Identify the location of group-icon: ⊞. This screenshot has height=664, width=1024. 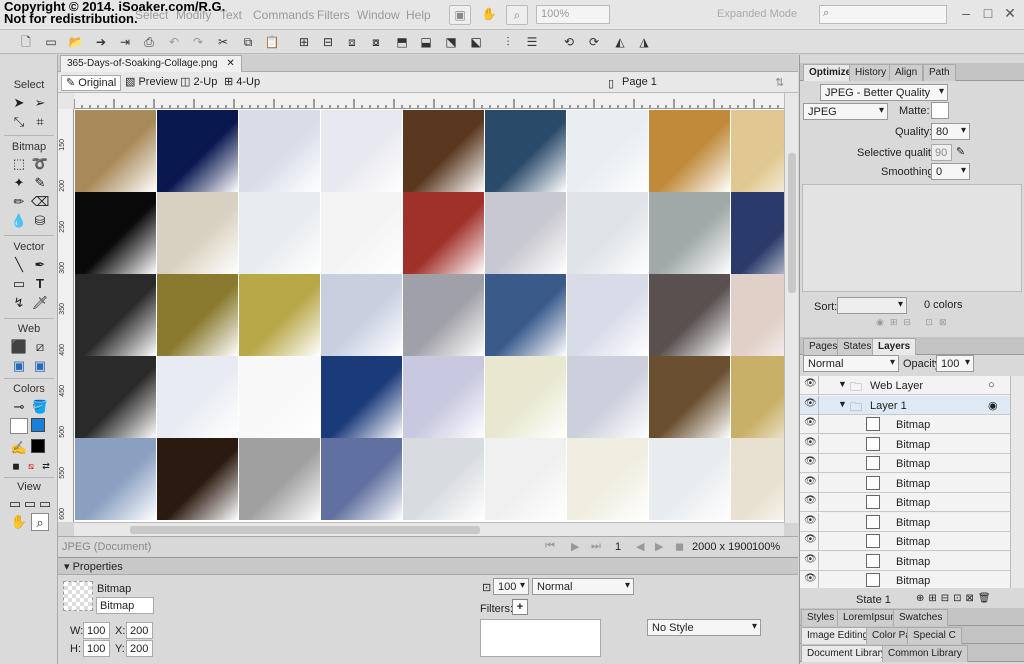
(304, 42).